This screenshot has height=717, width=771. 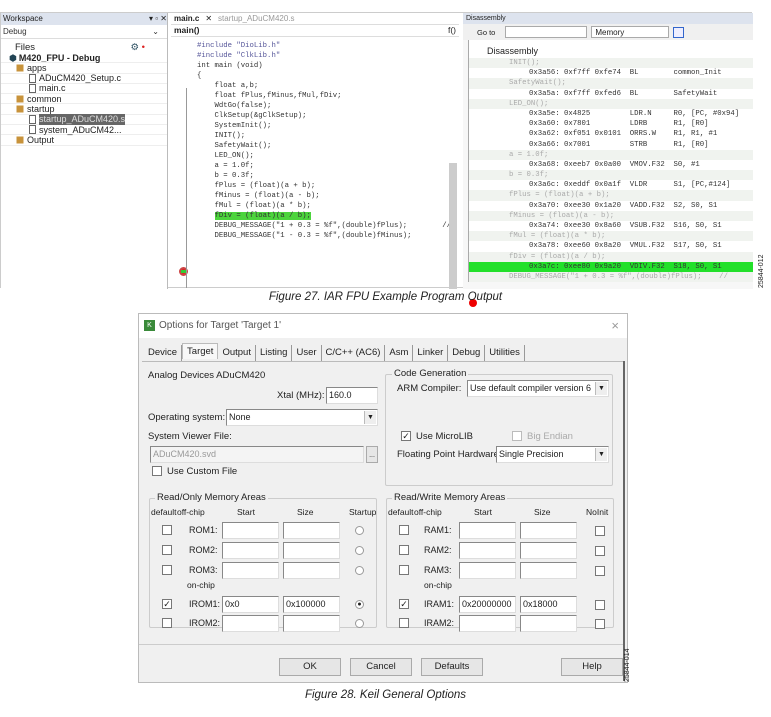 I want to click on custom-file-checkbox, so click(x=157, y=471).